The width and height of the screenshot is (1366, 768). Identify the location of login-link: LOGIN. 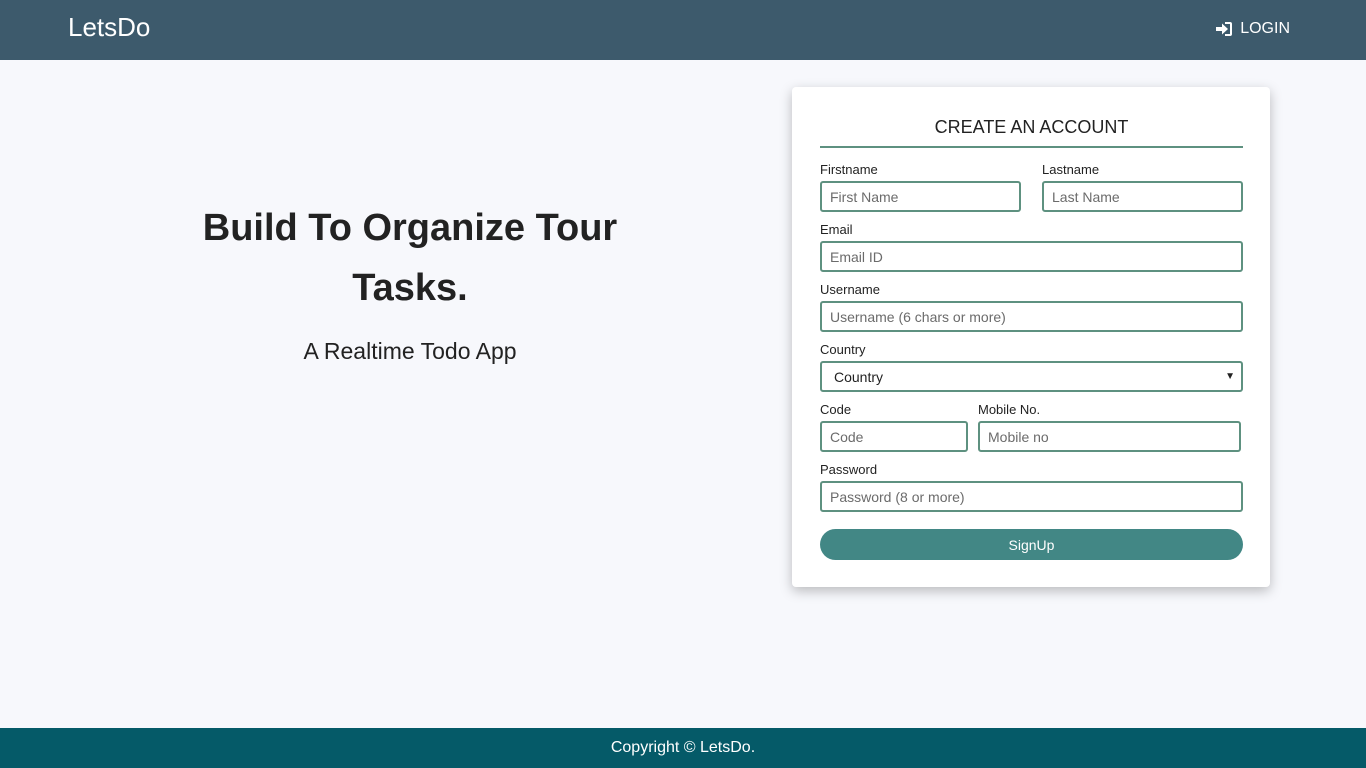
(1252, 29).